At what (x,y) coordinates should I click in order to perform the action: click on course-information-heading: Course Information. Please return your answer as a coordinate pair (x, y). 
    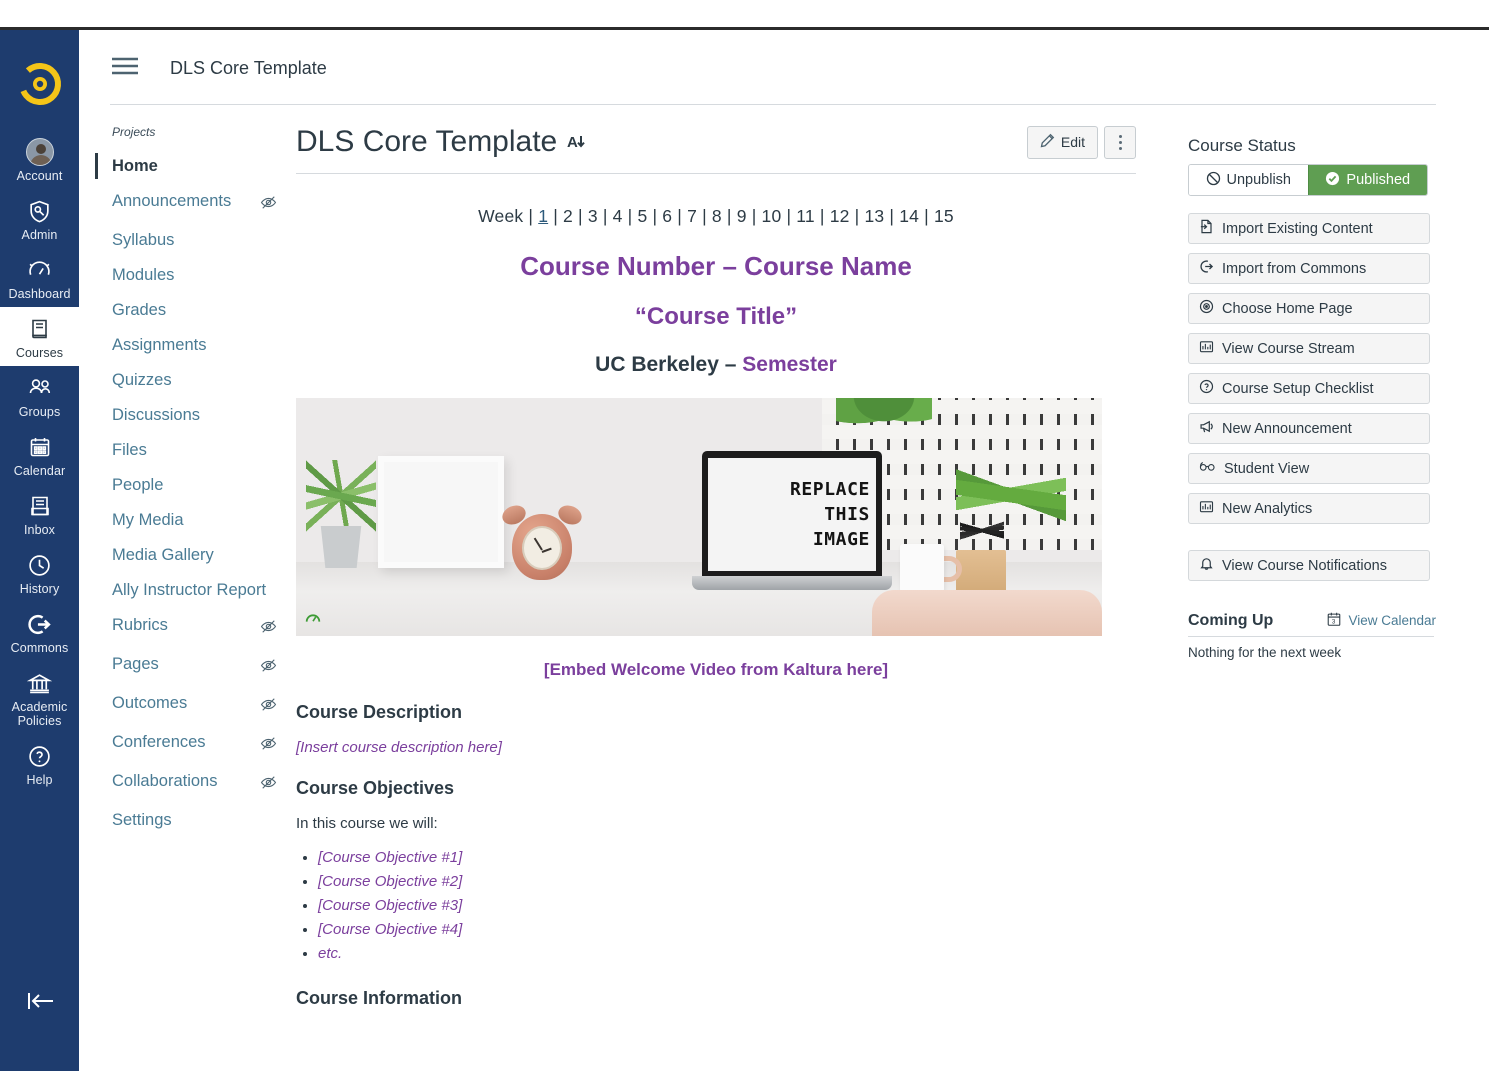
    Looking at the image, I should click on (379, 998).